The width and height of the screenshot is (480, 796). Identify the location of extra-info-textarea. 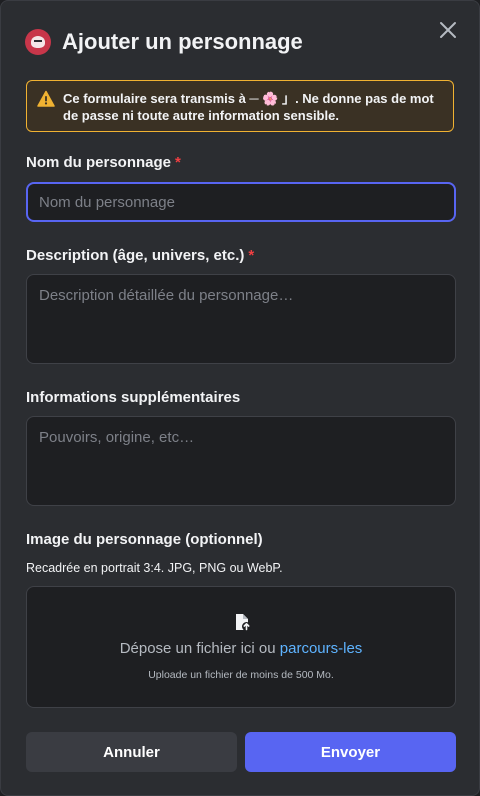
(241, 461).